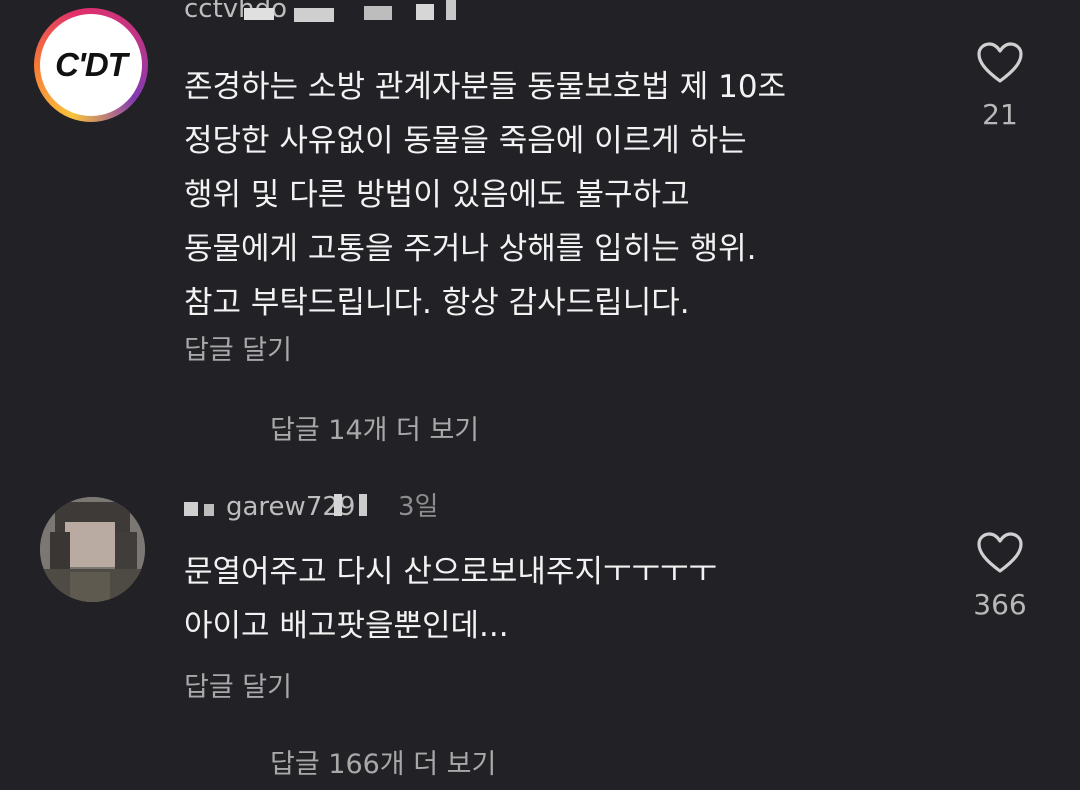 This screenshot has height=790, width=1080. I want to click on avatar: C'DT, so click(91, 65).